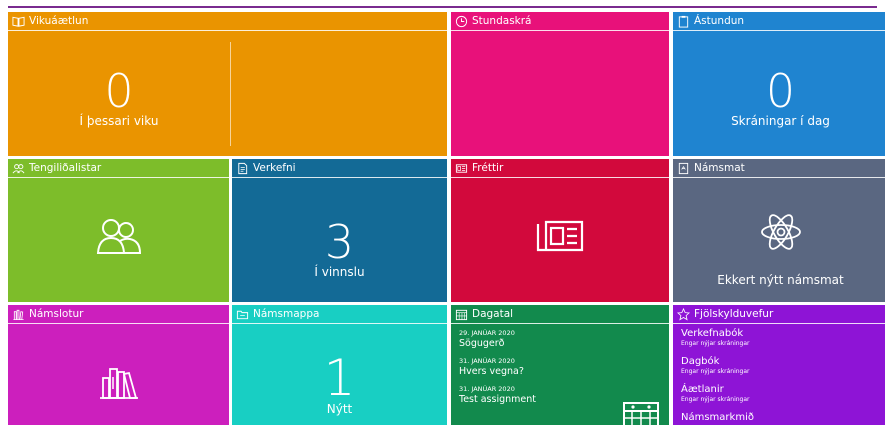 The height and width of the screenshot is (425, 885). I want to click on tile-title: Ástundun, so click(719, 21).